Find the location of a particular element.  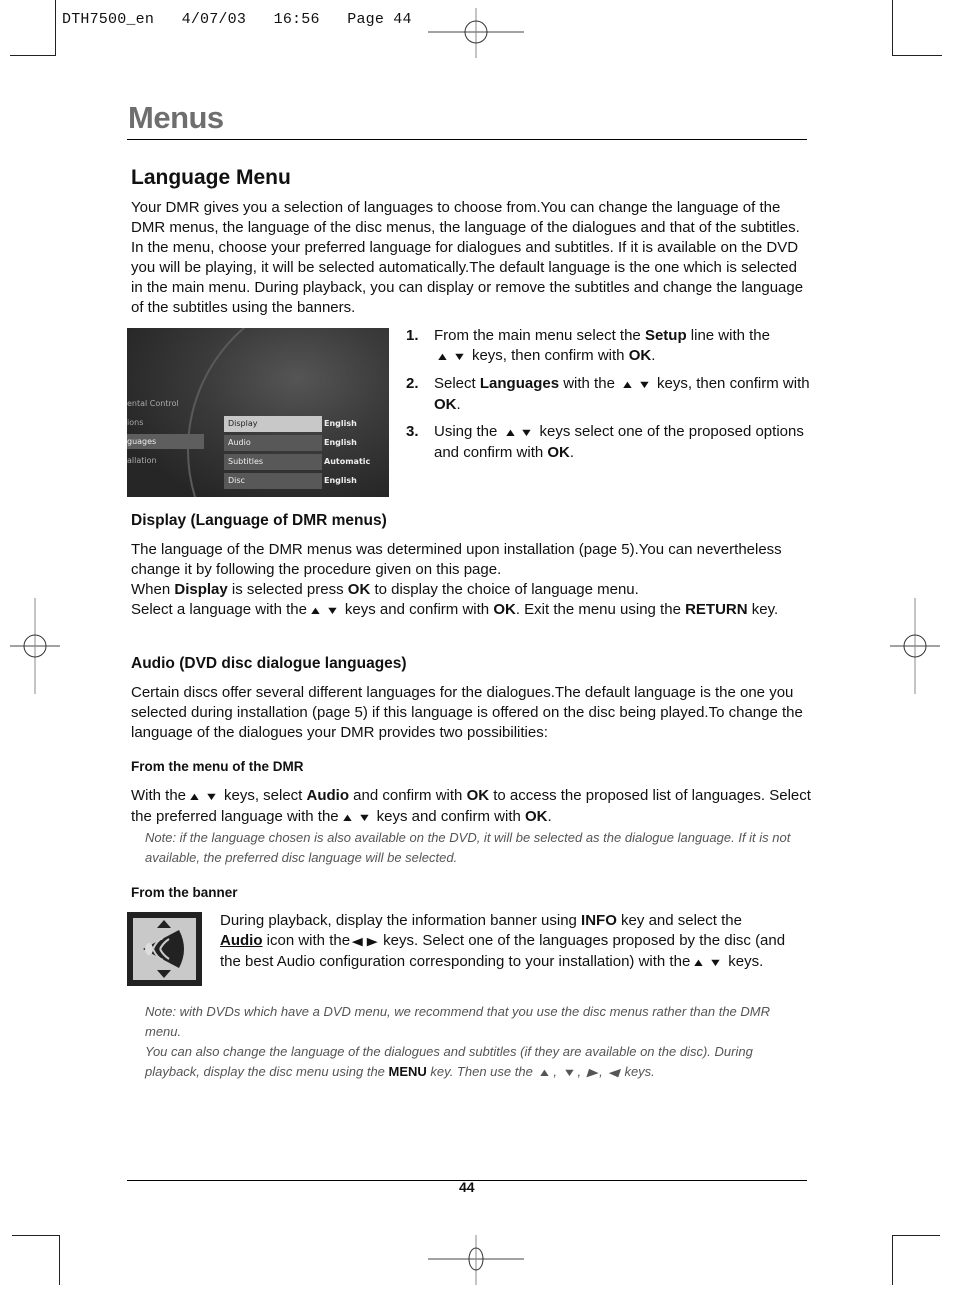

audio-heading: Audio (DVD disc dialogue languages) is located at coordinates (269, 663).